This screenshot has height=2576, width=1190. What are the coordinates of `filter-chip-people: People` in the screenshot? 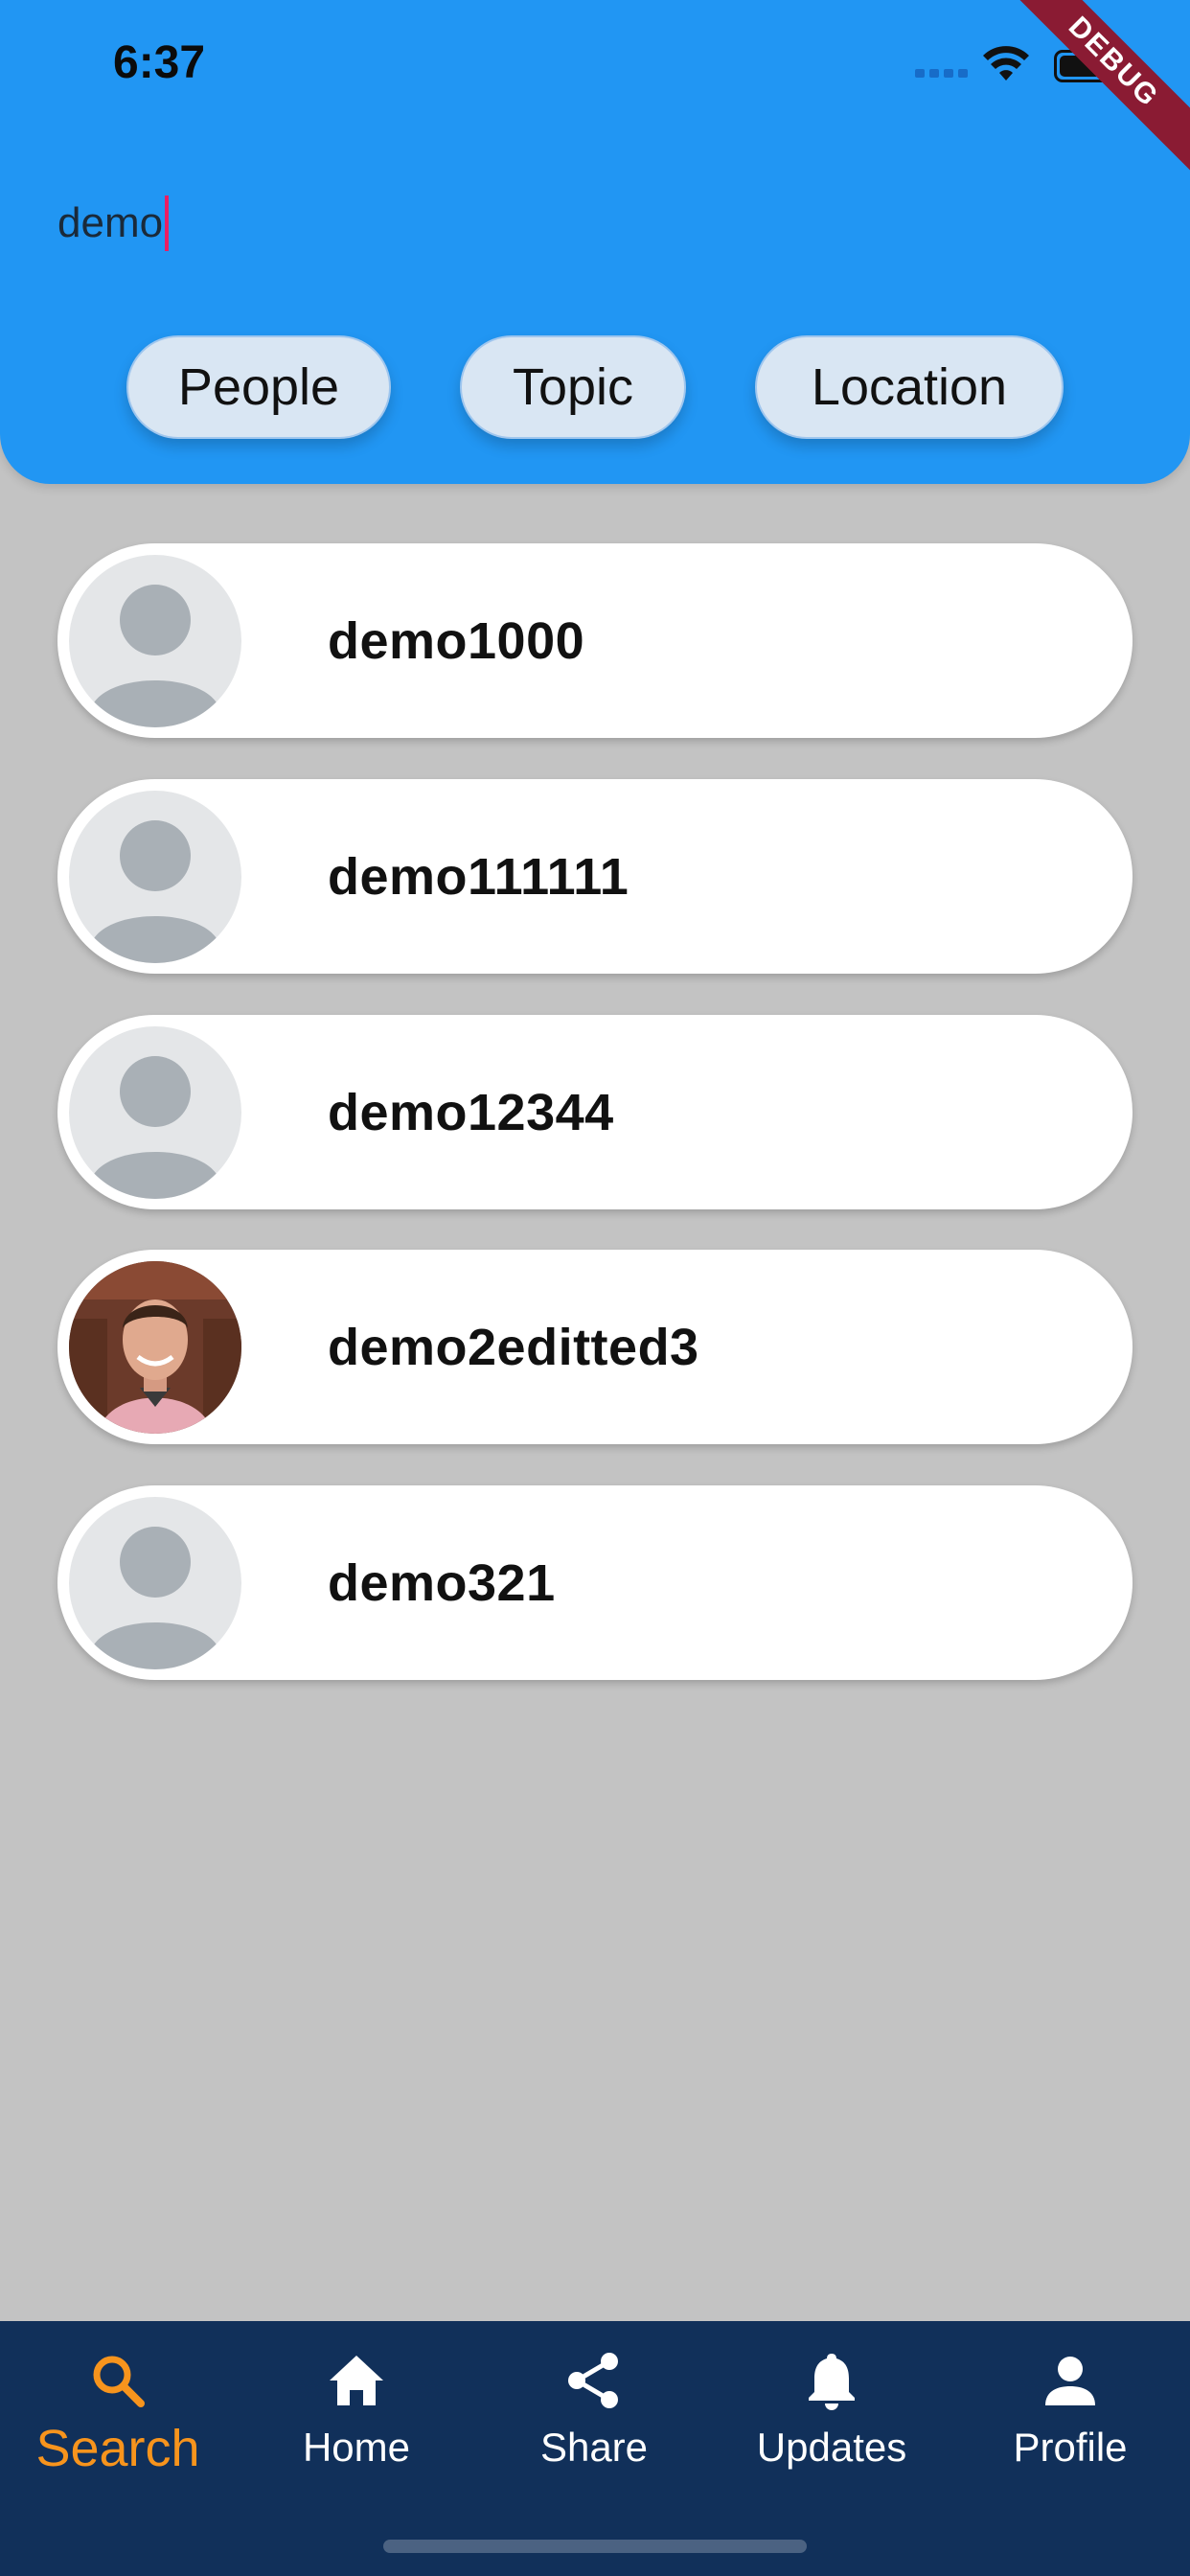 It's located at (258, 387).